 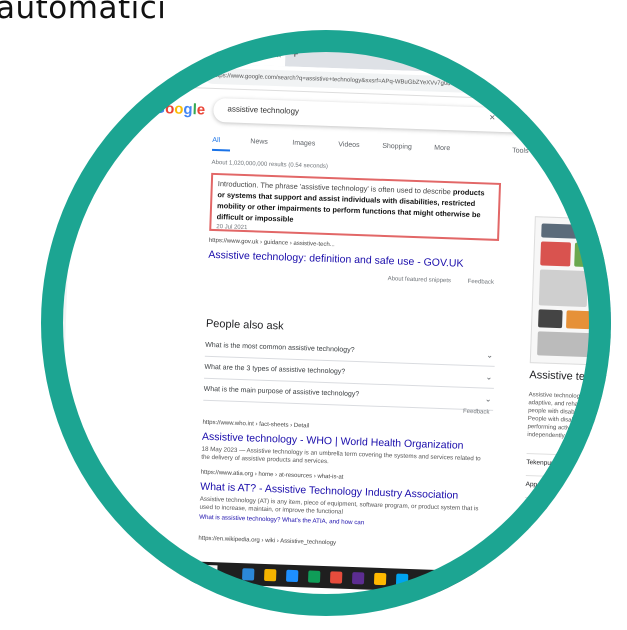 What do you see at coordinates (179, 109) in the screenshot?
I see `google-logo: Google` at bounding box center [179, 109].